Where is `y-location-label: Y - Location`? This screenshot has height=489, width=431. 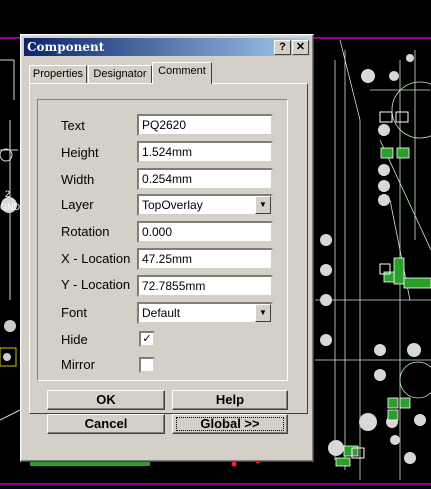
y-location-label: Y - Location is located at coordinates (96, 284).